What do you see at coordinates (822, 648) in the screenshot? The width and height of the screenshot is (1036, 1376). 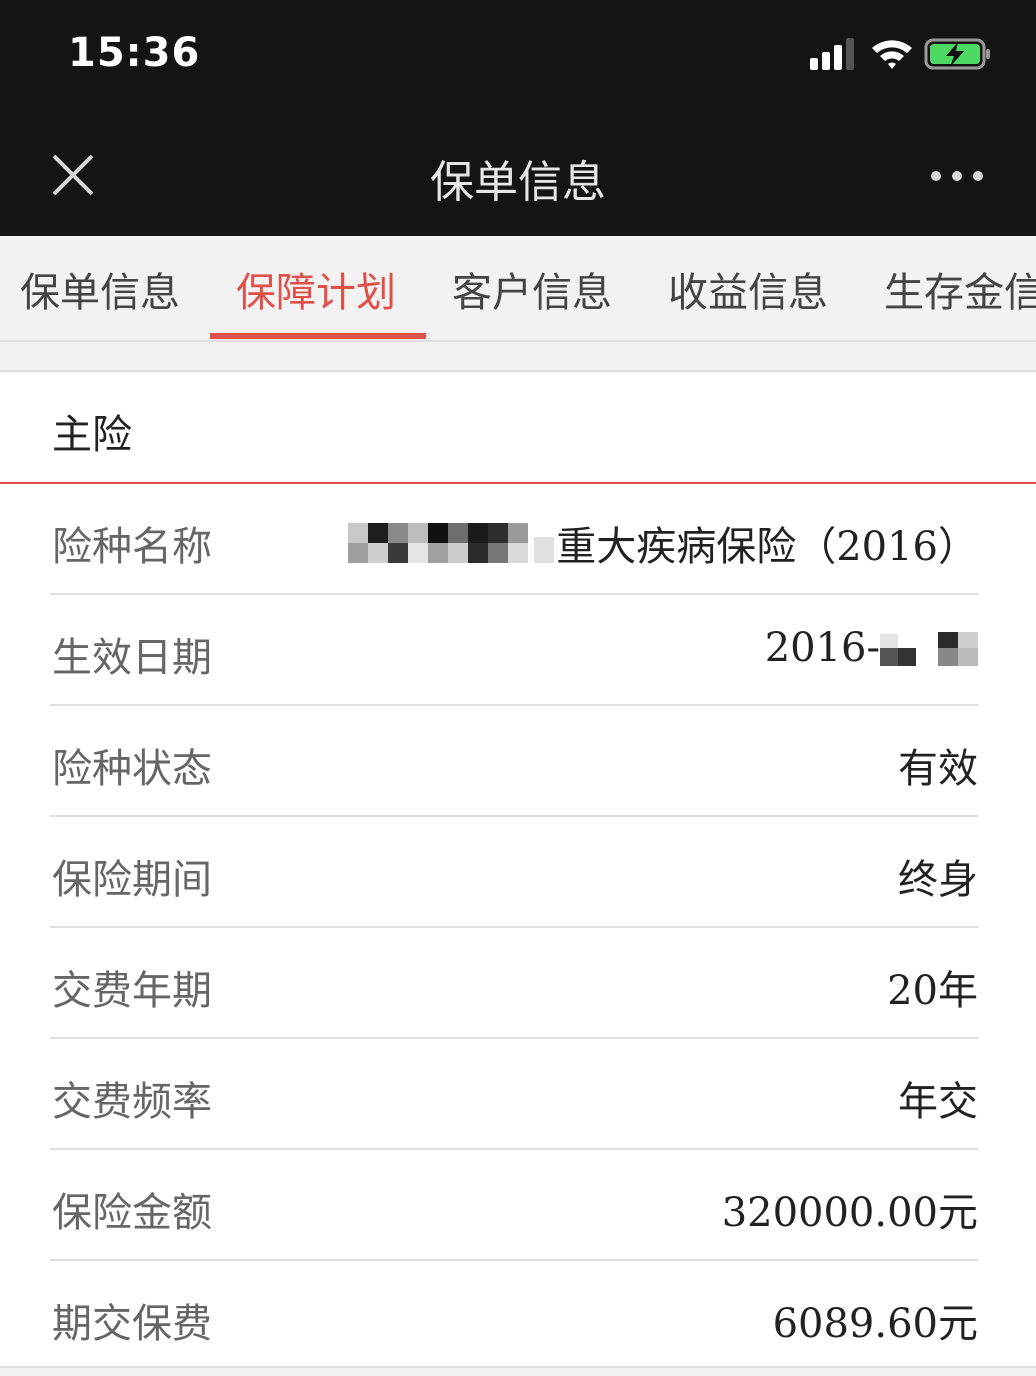 I see `effective-date: 2016-` at bounding box center [822, 648].